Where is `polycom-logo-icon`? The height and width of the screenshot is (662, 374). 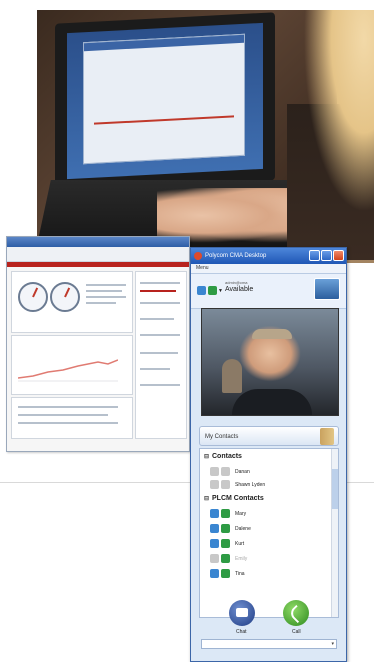 polycom-logo-icon is located at coordinates (198, 256).